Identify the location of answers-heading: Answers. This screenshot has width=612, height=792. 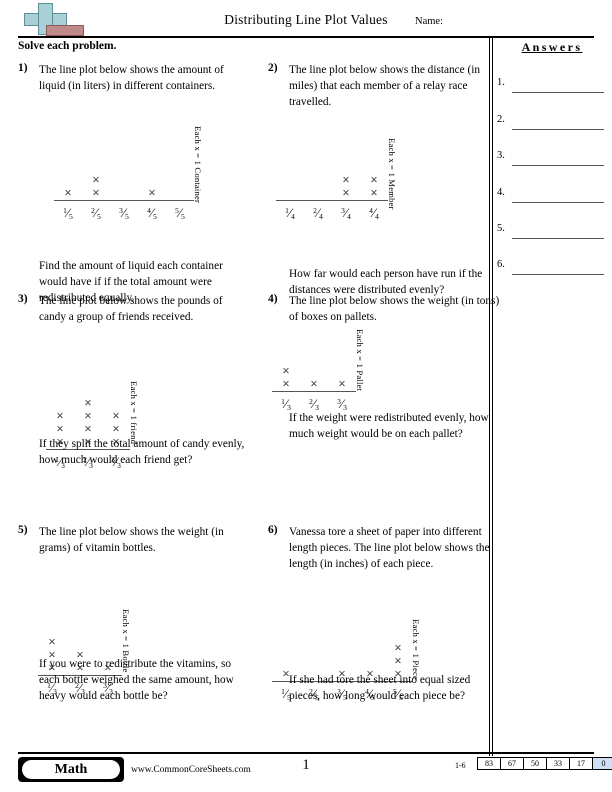
(552, 47).